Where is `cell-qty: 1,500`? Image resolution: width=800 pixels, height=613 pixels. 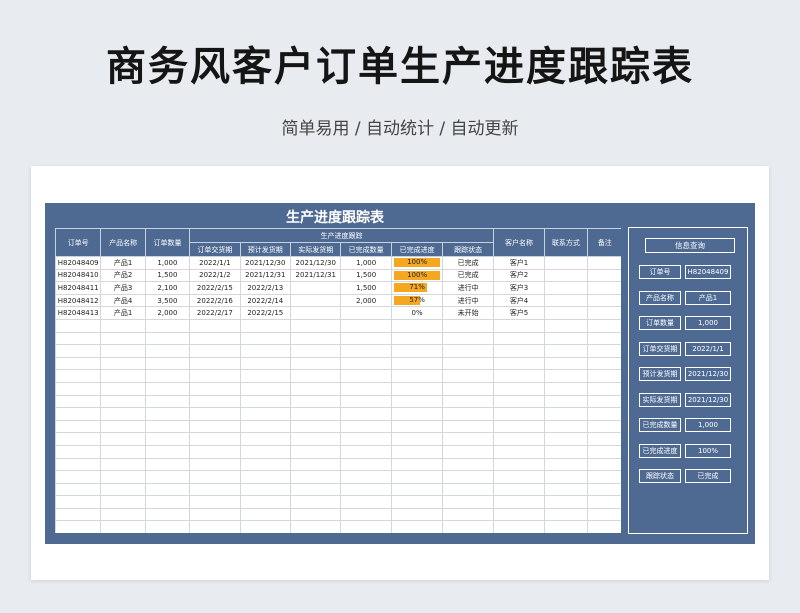
cell-qty: 1,500 is located at coordinates (167, 275).